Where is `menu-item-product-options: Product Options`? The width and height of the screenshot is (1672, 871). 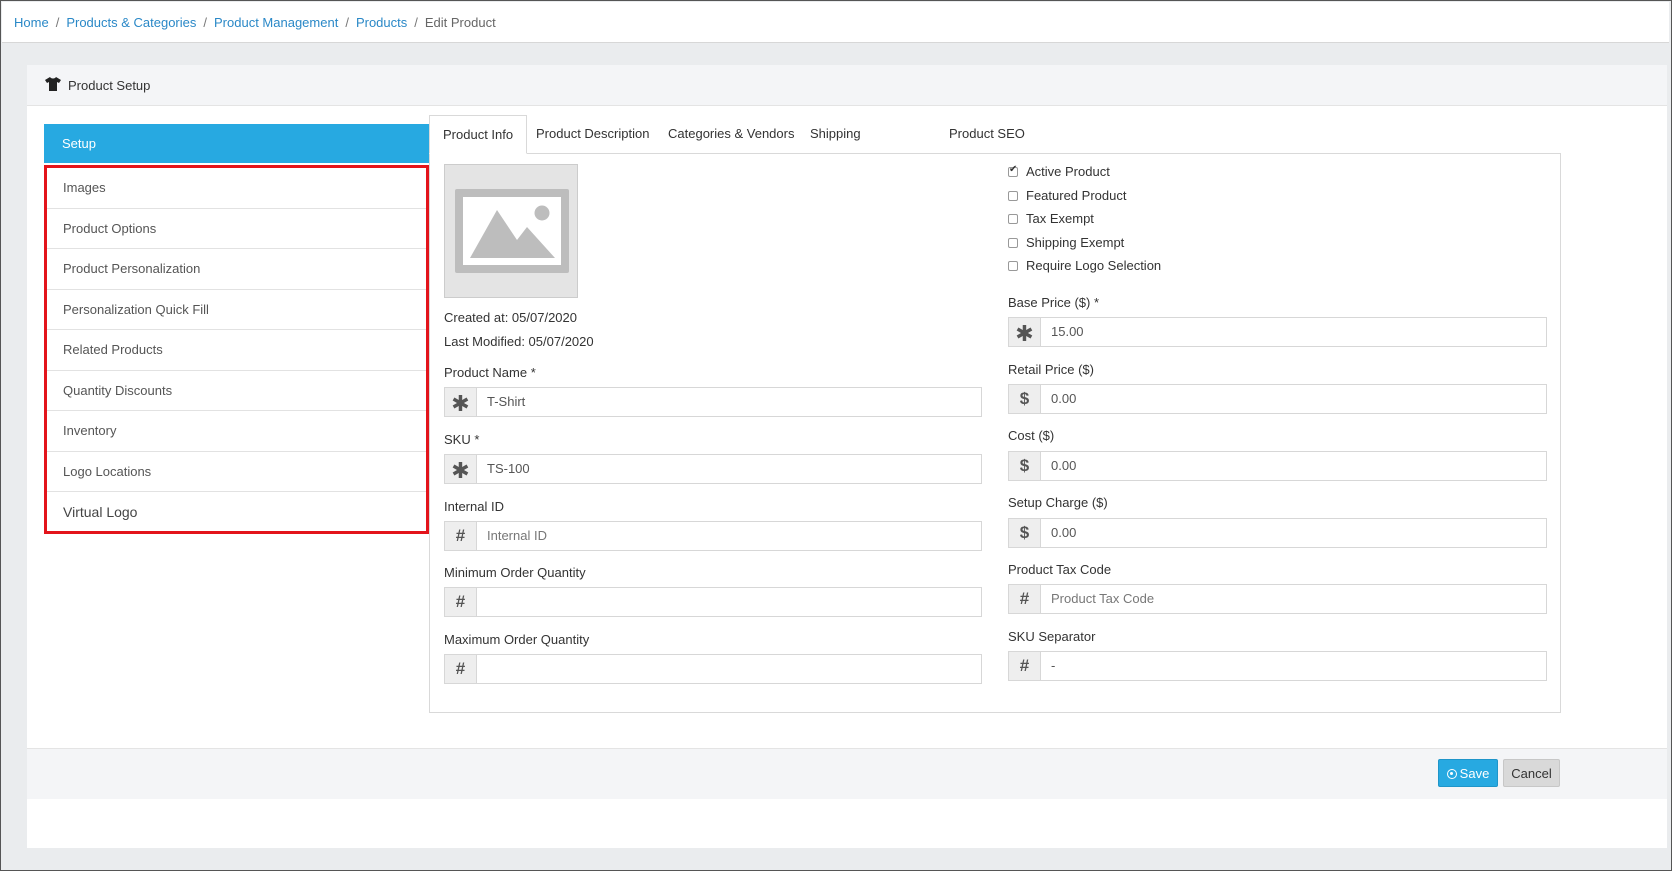
menu-item-product-options: Product Options is located at coordinates (236, 229).